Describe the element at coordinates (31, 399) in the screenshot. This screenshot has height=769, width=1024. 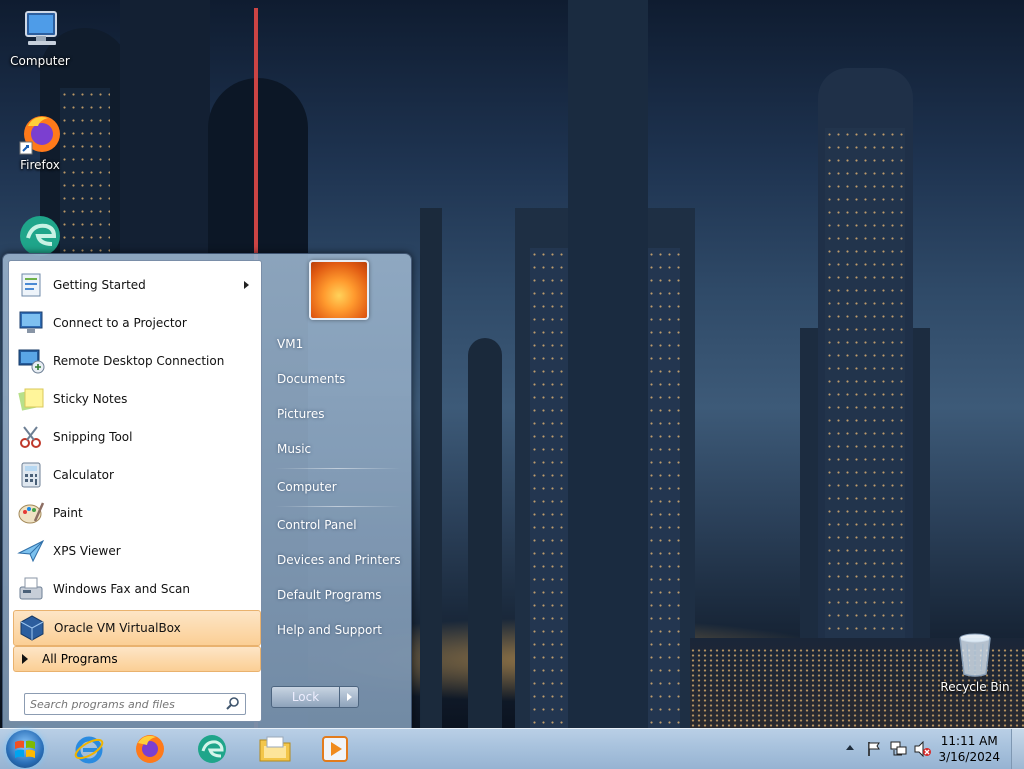
I see `sticky-notes-icon` at that location.